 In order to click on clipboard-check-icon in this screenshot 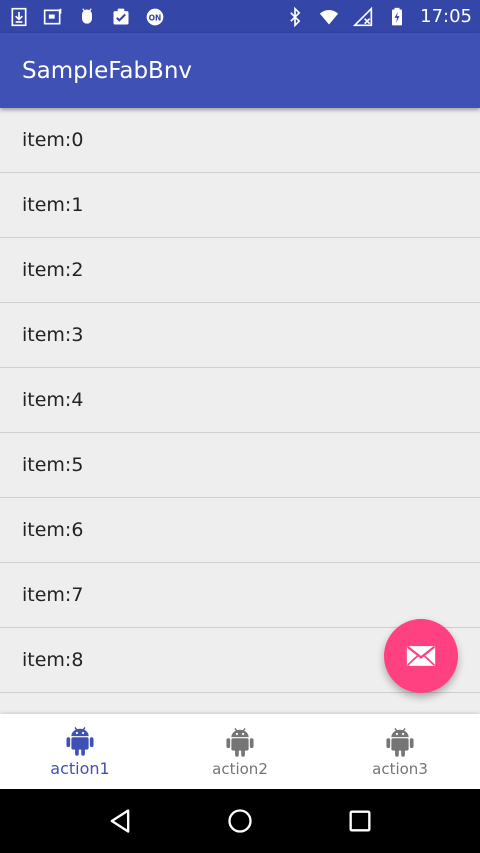, I will do `click(121, 17)`.